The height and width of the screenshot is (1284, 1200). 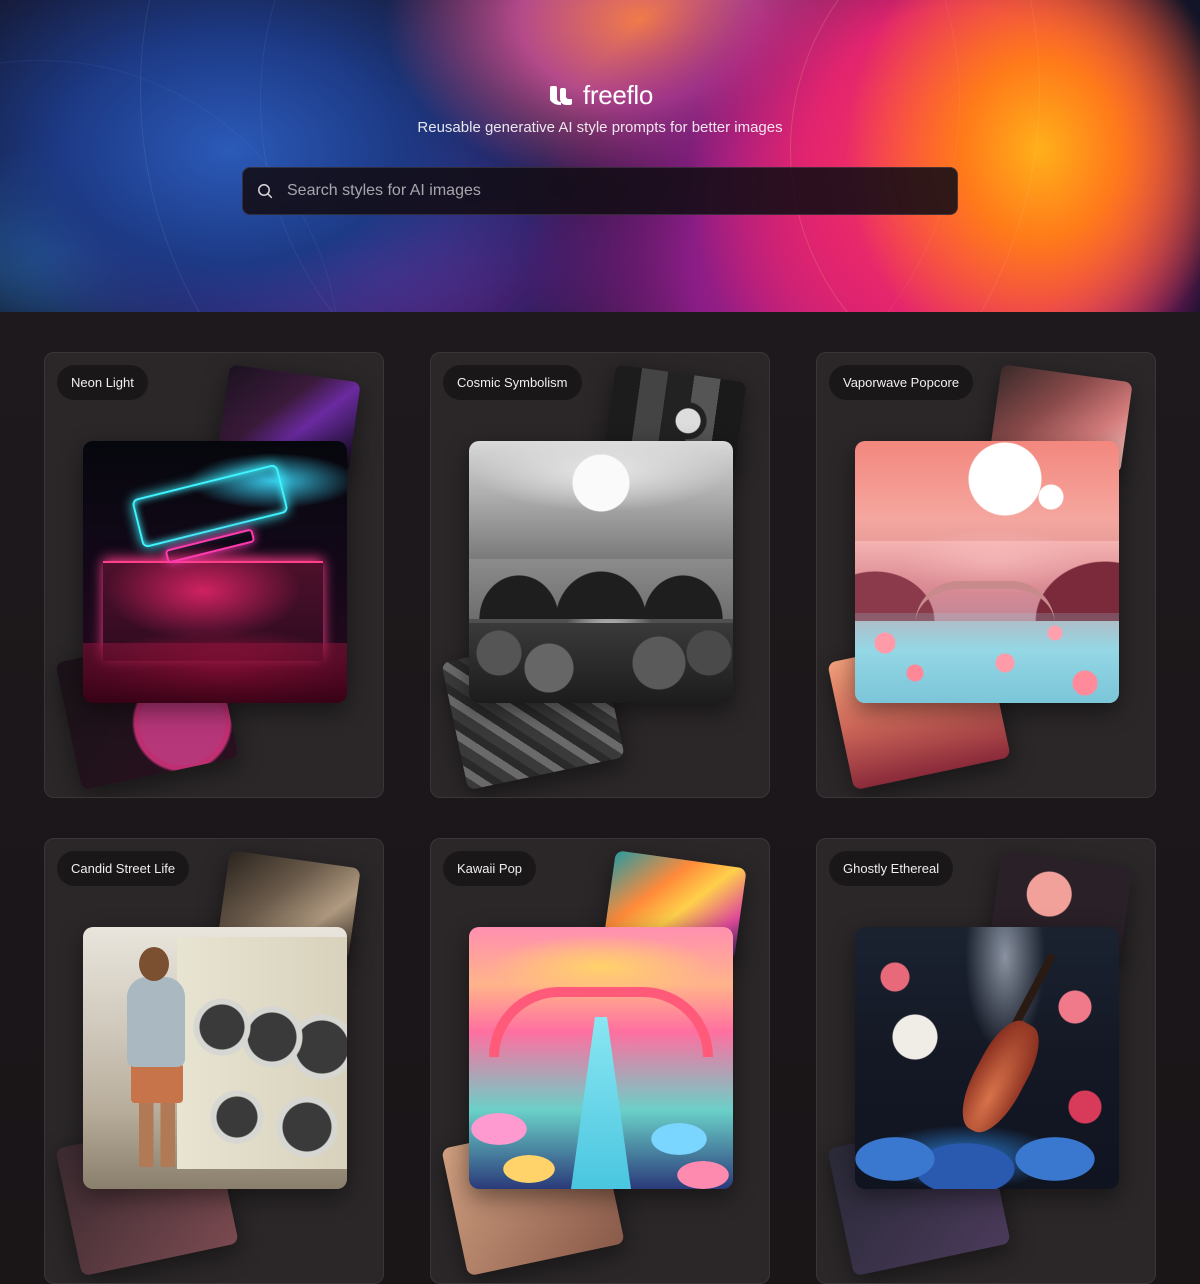 What do you see at coordinates (512, 382) in the screenshot?
I see `style-card-label: Cosmic Symbolism` at bounding box center [512, 382].